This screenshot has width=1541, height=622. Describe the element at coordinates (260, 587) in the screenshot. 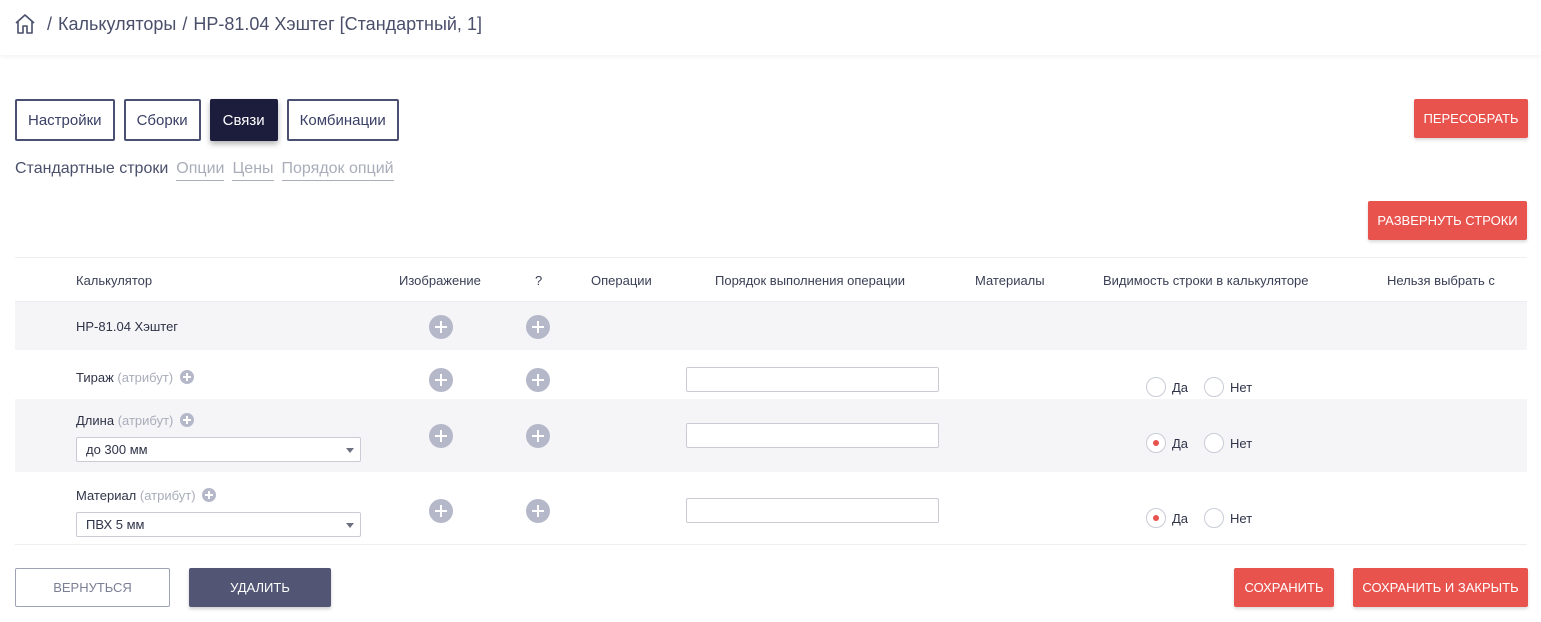

I see `delete-button: УДАЛИТЬ` at that location.